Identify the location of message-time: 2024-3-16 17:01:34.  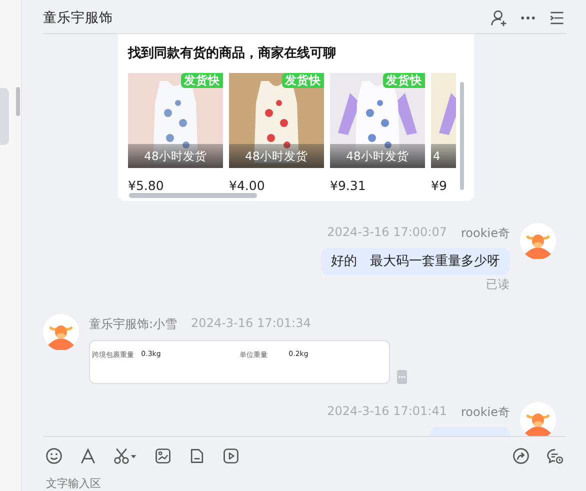
(251, 324).